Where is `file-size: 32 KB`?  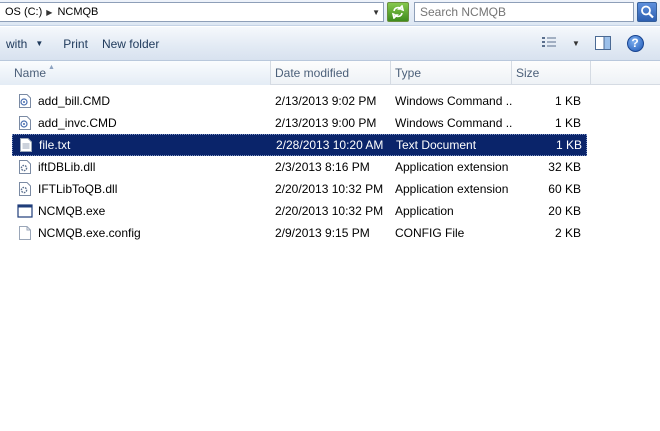
file-size: 32 KB is located at coordinates (564, 167).